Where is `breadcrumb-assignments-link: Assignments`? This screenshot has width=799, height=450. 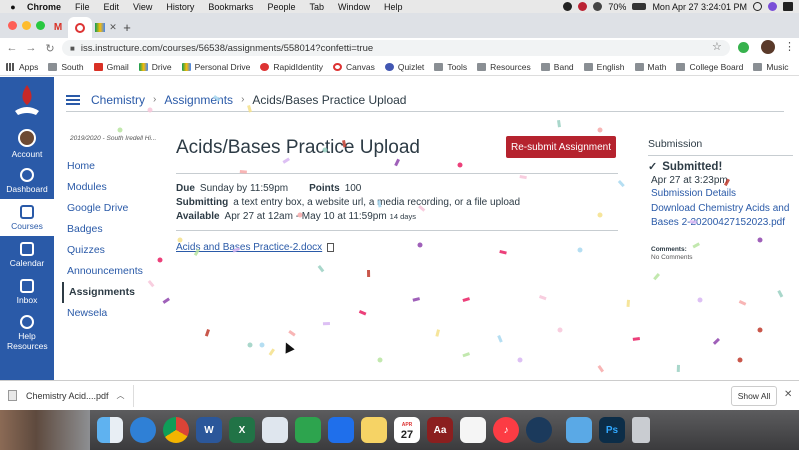
breadcrumb-assignments-link: Assignments is located at coordinates (198, 100).